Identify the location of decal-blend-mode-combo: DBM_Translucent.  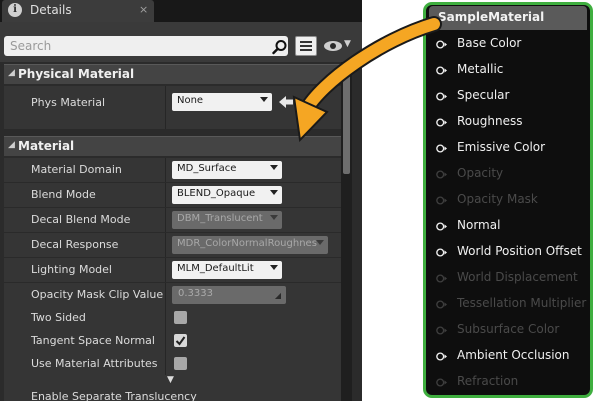
(227, 220).